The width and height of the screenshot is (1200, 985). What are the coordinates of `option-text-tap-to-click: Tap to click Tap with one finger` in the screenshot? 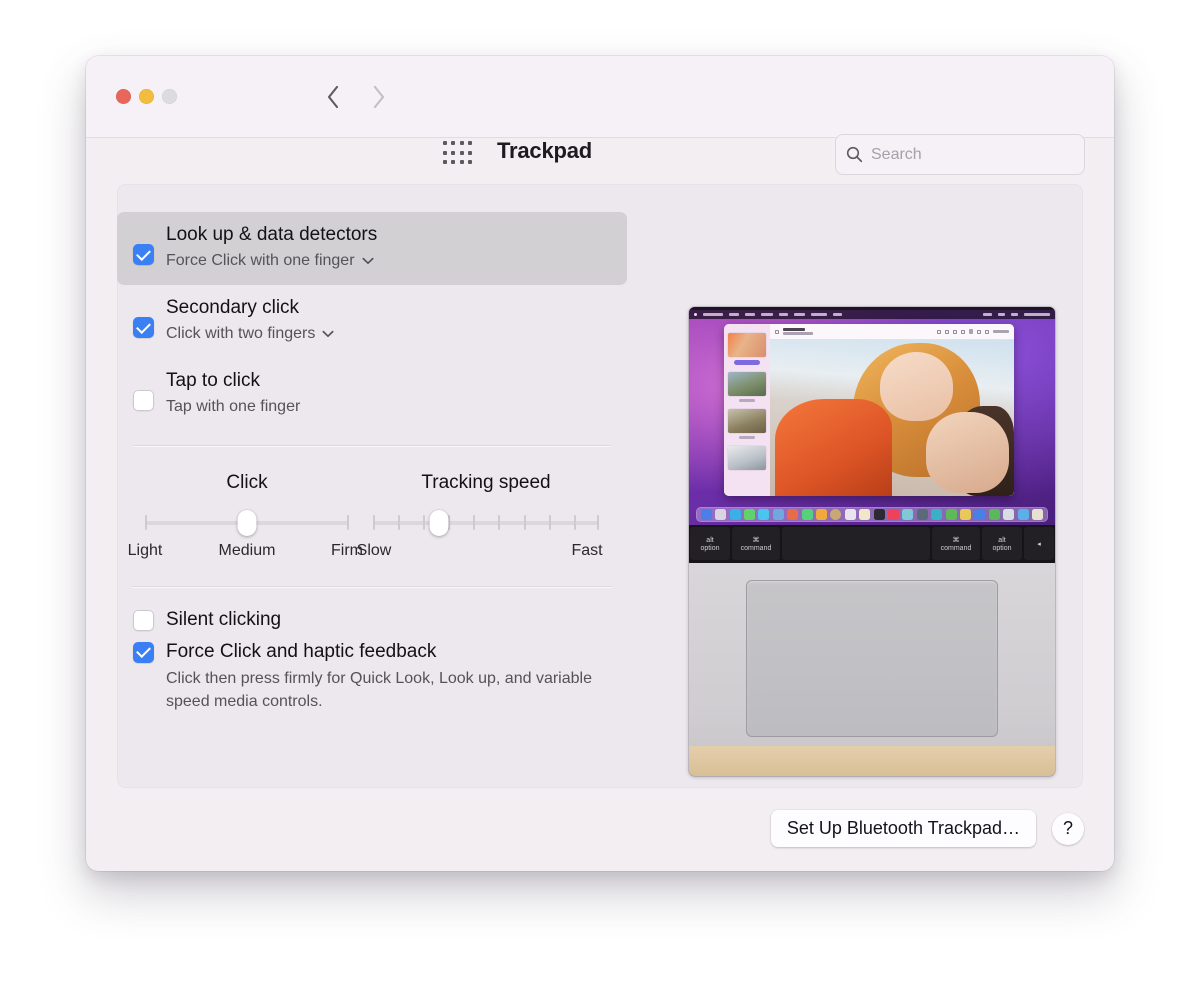 It's located at (233, 393).